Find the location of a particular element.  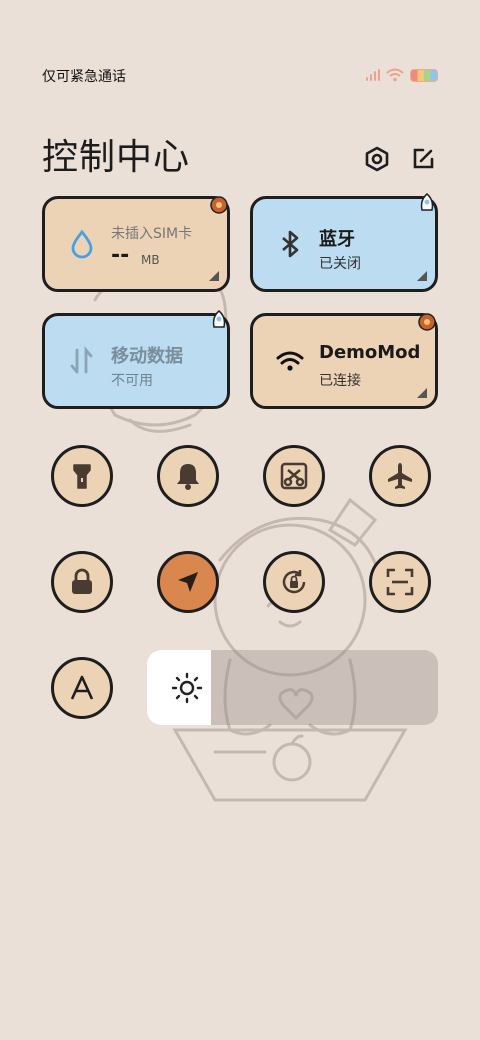

edit-icon is located at coordinates (423, 158).